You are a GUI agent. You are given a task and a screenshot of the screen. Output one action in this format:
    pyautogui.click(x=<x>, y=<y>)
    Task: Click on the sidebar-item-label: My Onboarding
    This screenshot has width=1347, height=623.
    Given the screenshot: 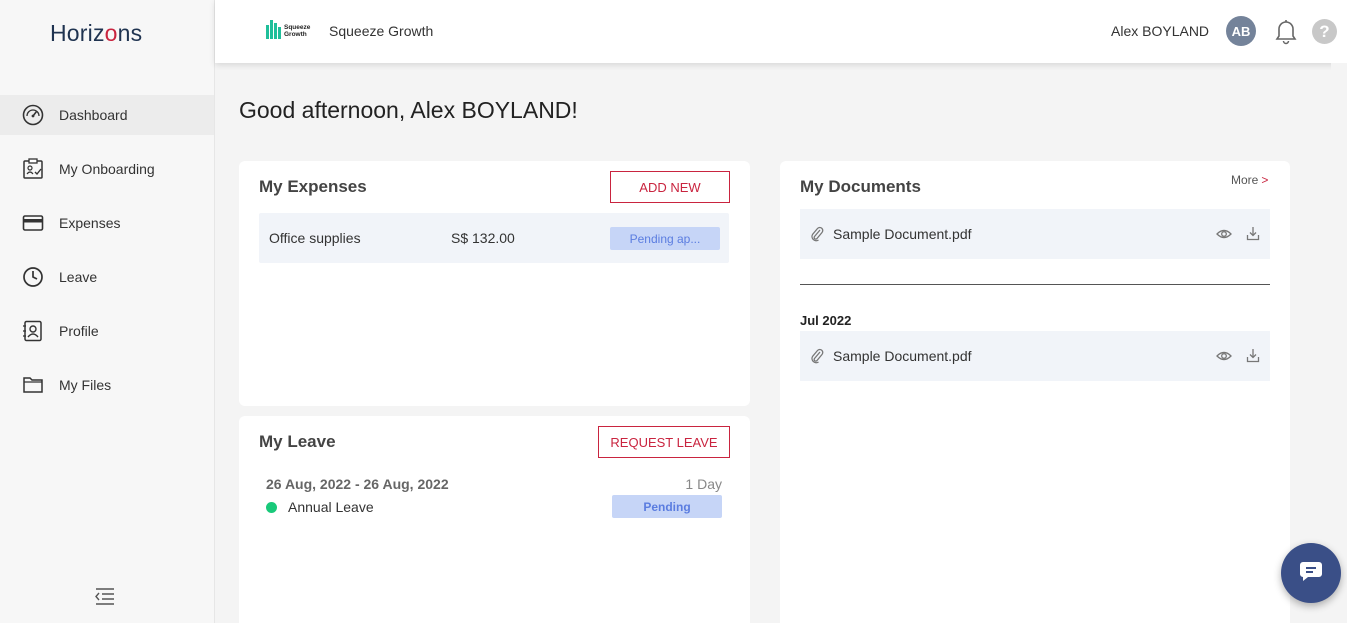 What is the action you would take?
    pyautogui.click(x=107, y=169)
    